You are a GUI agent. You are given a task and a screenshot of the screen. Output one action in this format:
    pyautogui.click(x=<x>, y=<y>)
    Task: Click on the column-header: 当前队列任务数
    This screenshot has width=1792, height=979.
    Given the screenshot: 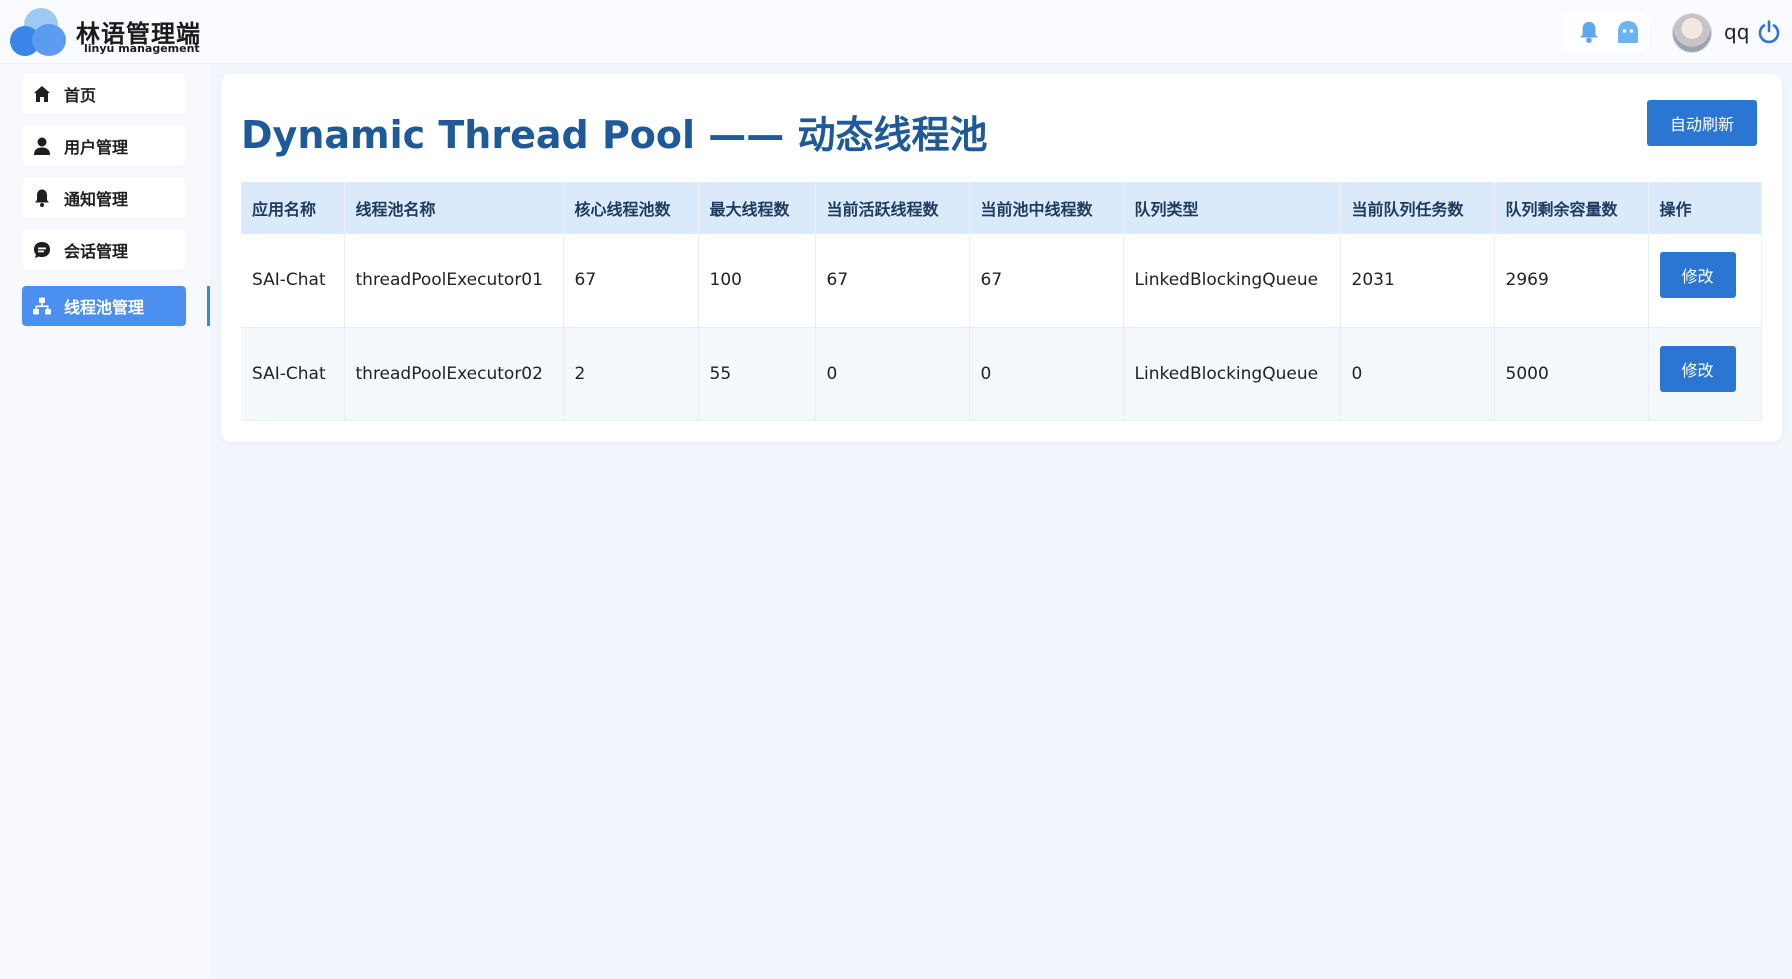 What is the action you would take?
    pyautogui.click(x=1417, y=208)
    